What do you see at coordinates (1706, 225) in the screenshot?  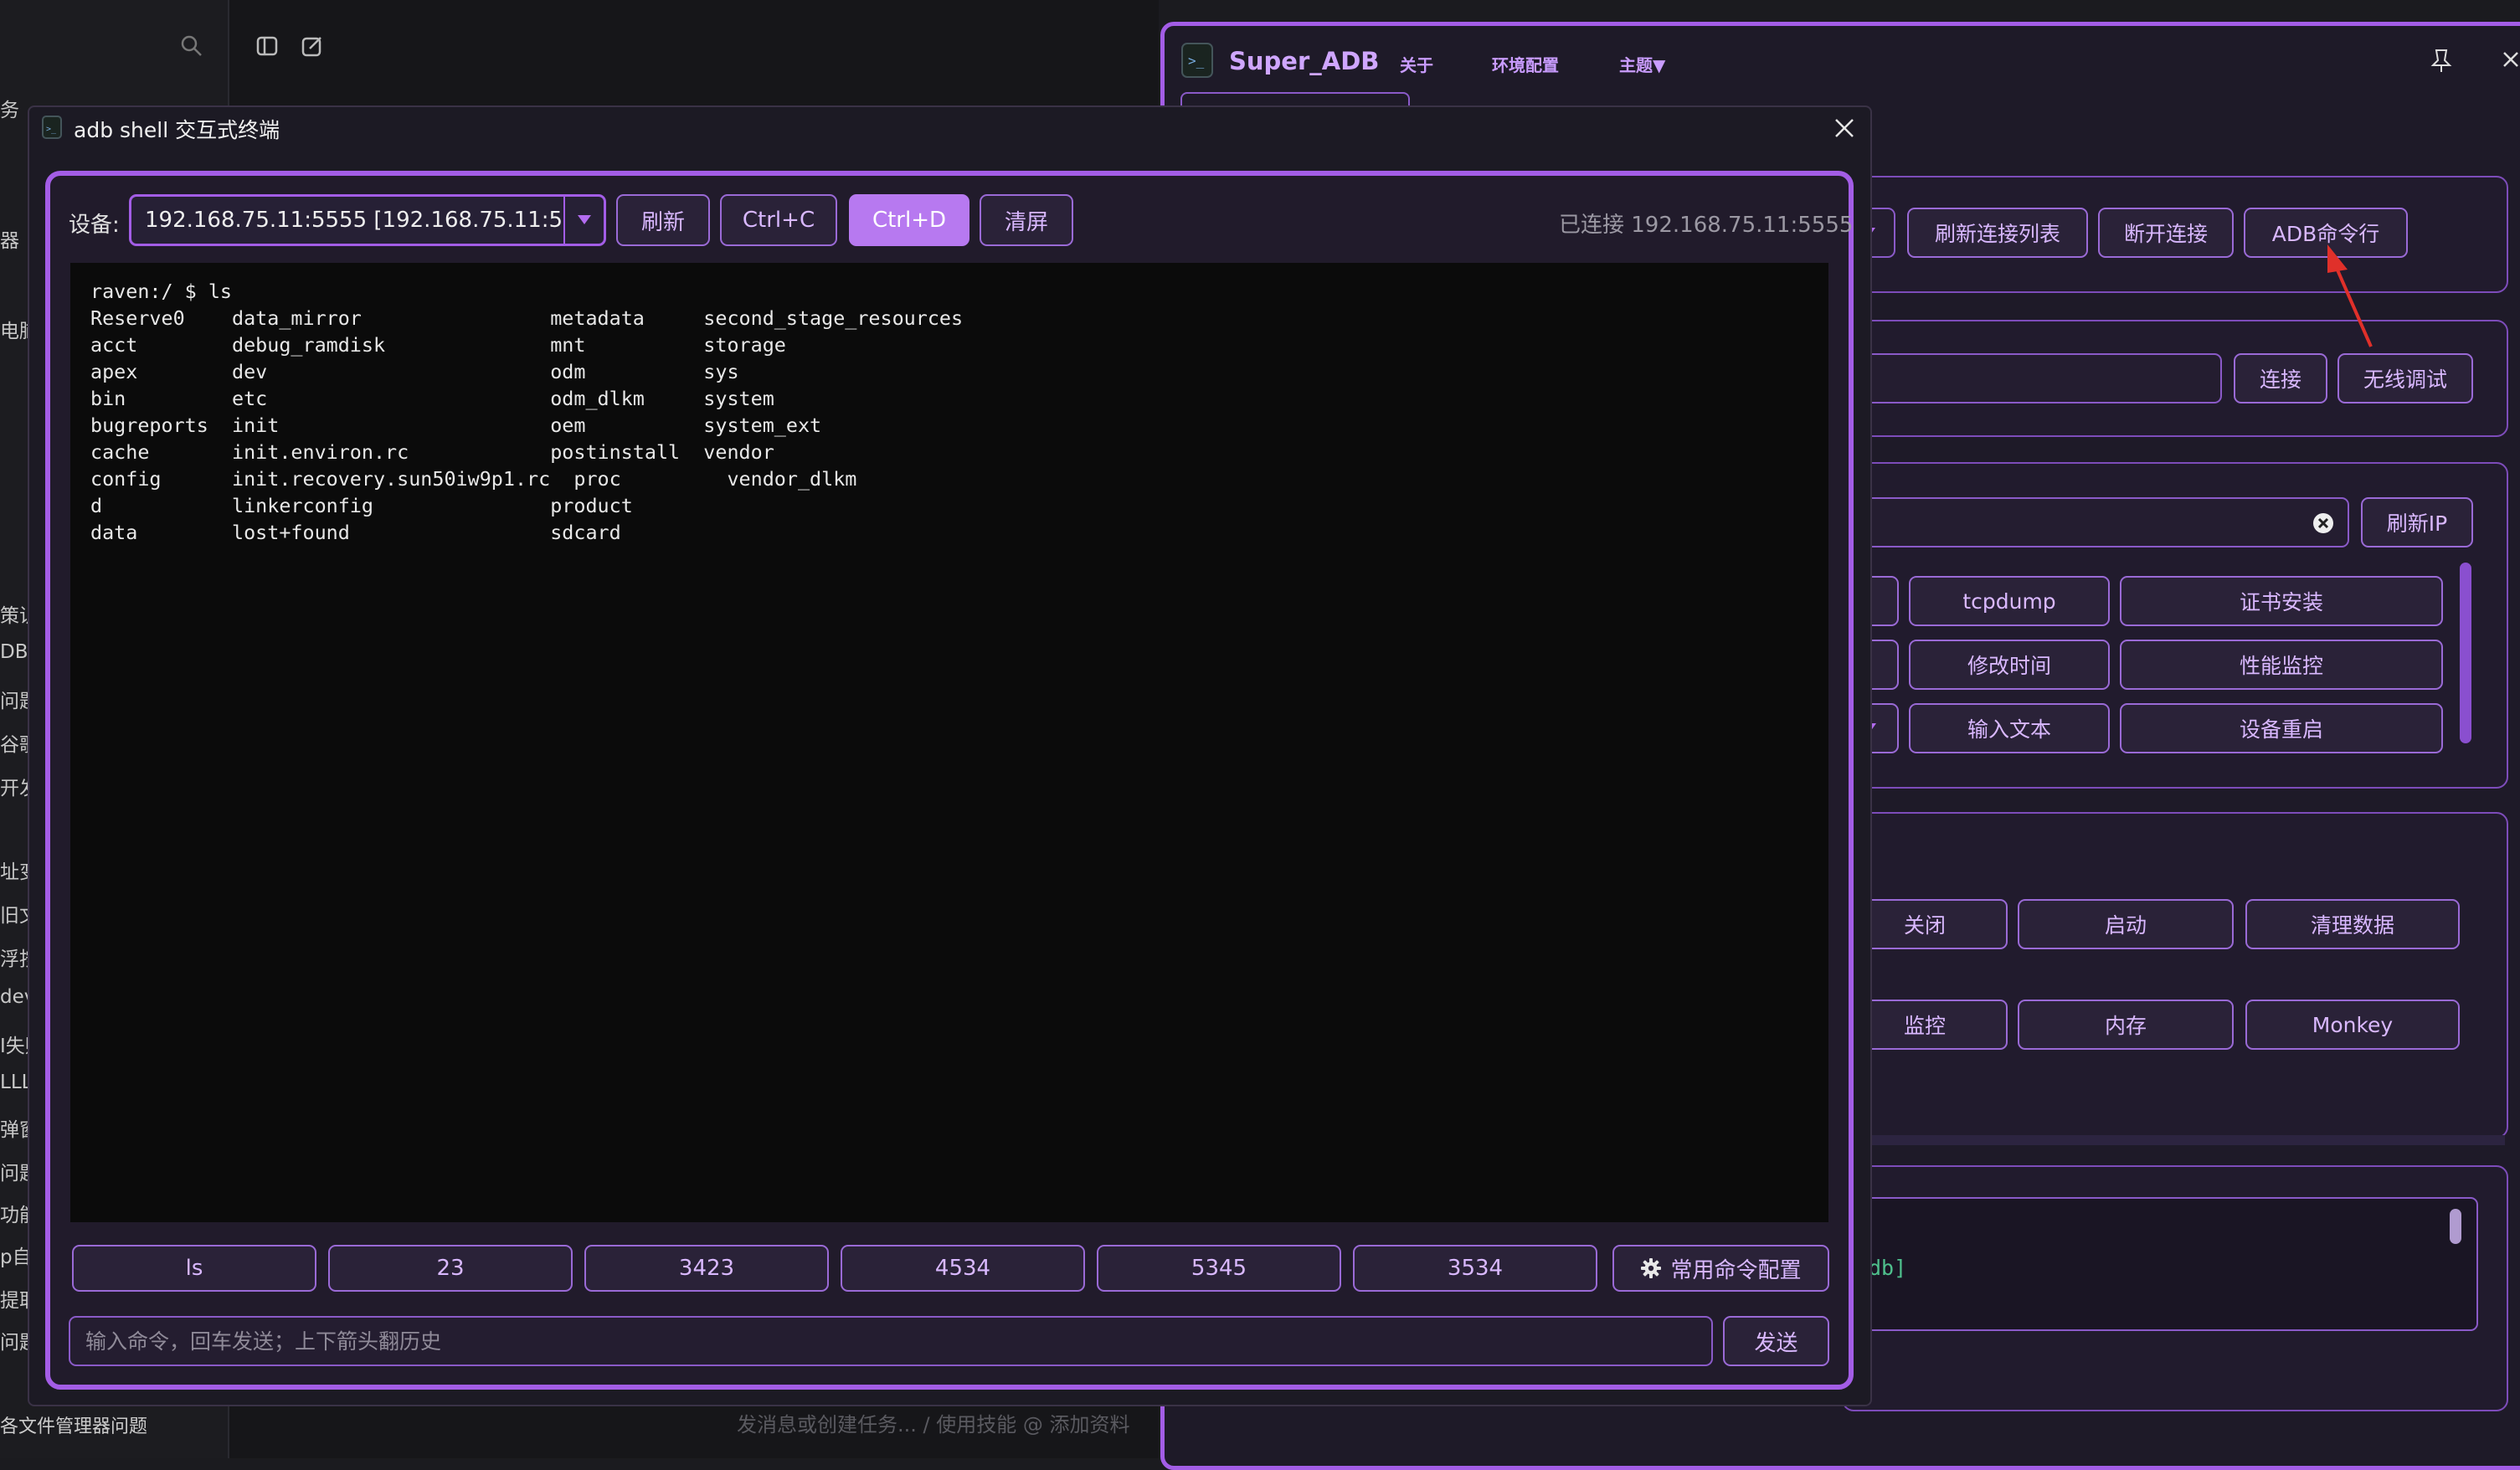 I see `connection-status: 已连接 192.168.75.11:5555` at bounding box center [1706, 225].